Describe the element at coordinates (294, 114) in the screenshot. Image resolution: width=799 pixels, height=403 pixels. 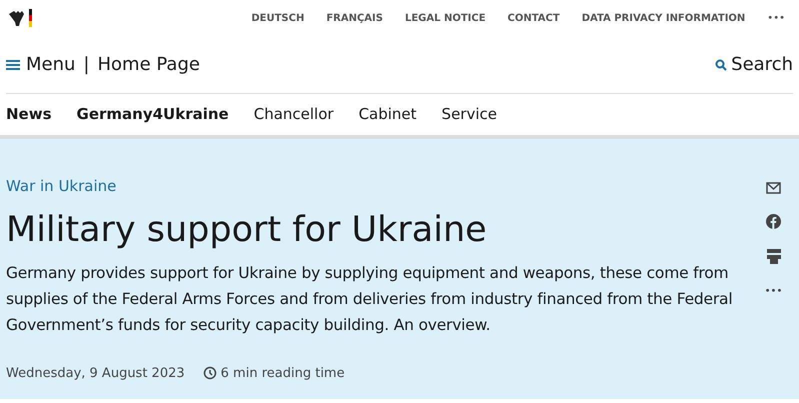
I see `nav-link: Chancellor` at that location.